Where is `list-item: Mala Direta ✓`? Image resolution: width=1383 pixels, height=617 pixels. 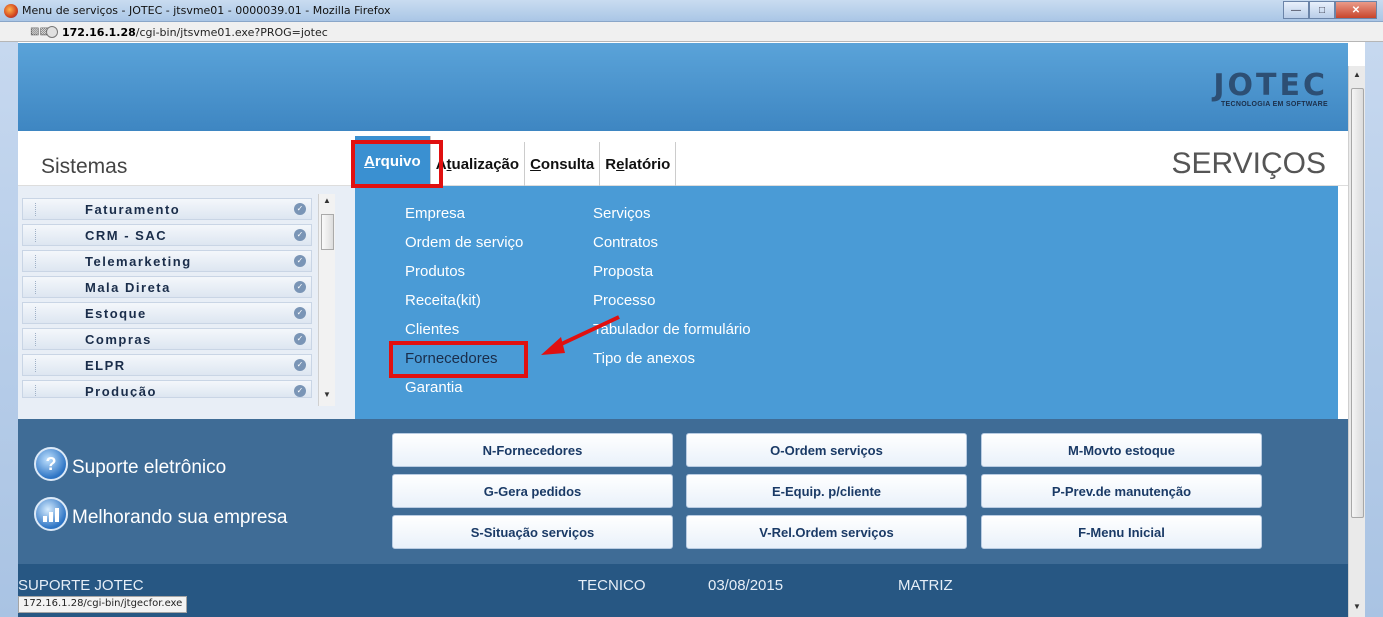
list-item: Mala Direta ✓ is located at coordinates (167, 287).